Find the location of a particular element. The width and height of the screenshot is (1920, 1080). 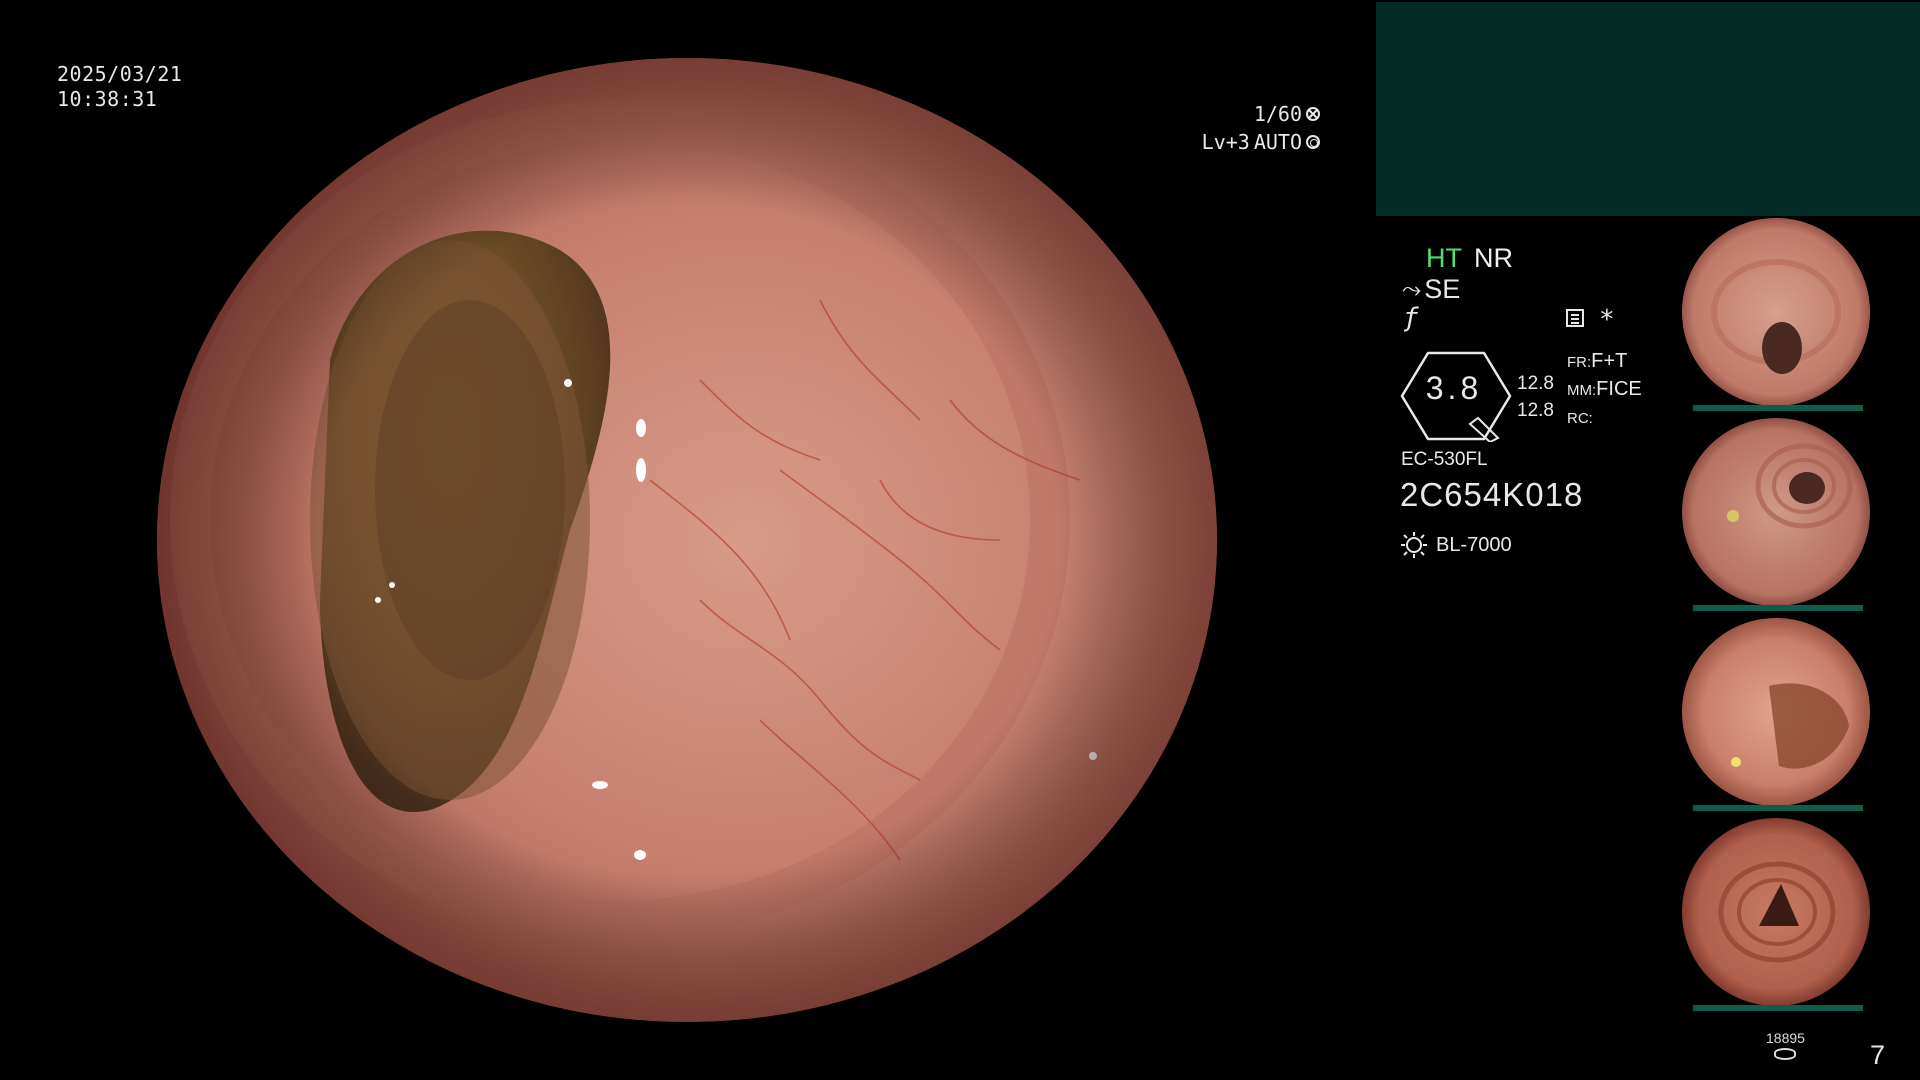

processor-settings: FR:F+T MM:FICE RC: is located at coordinates (1604, 390).